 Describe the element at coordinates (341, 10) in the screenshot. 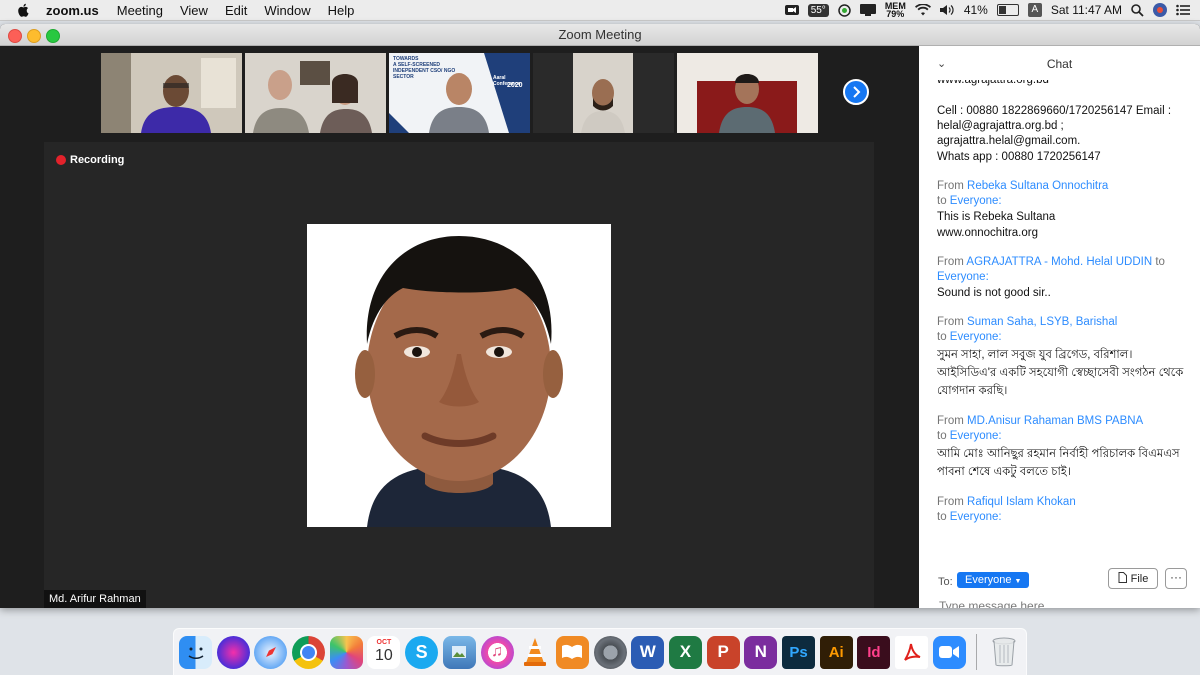

I see `menu-help: Help` at that location.